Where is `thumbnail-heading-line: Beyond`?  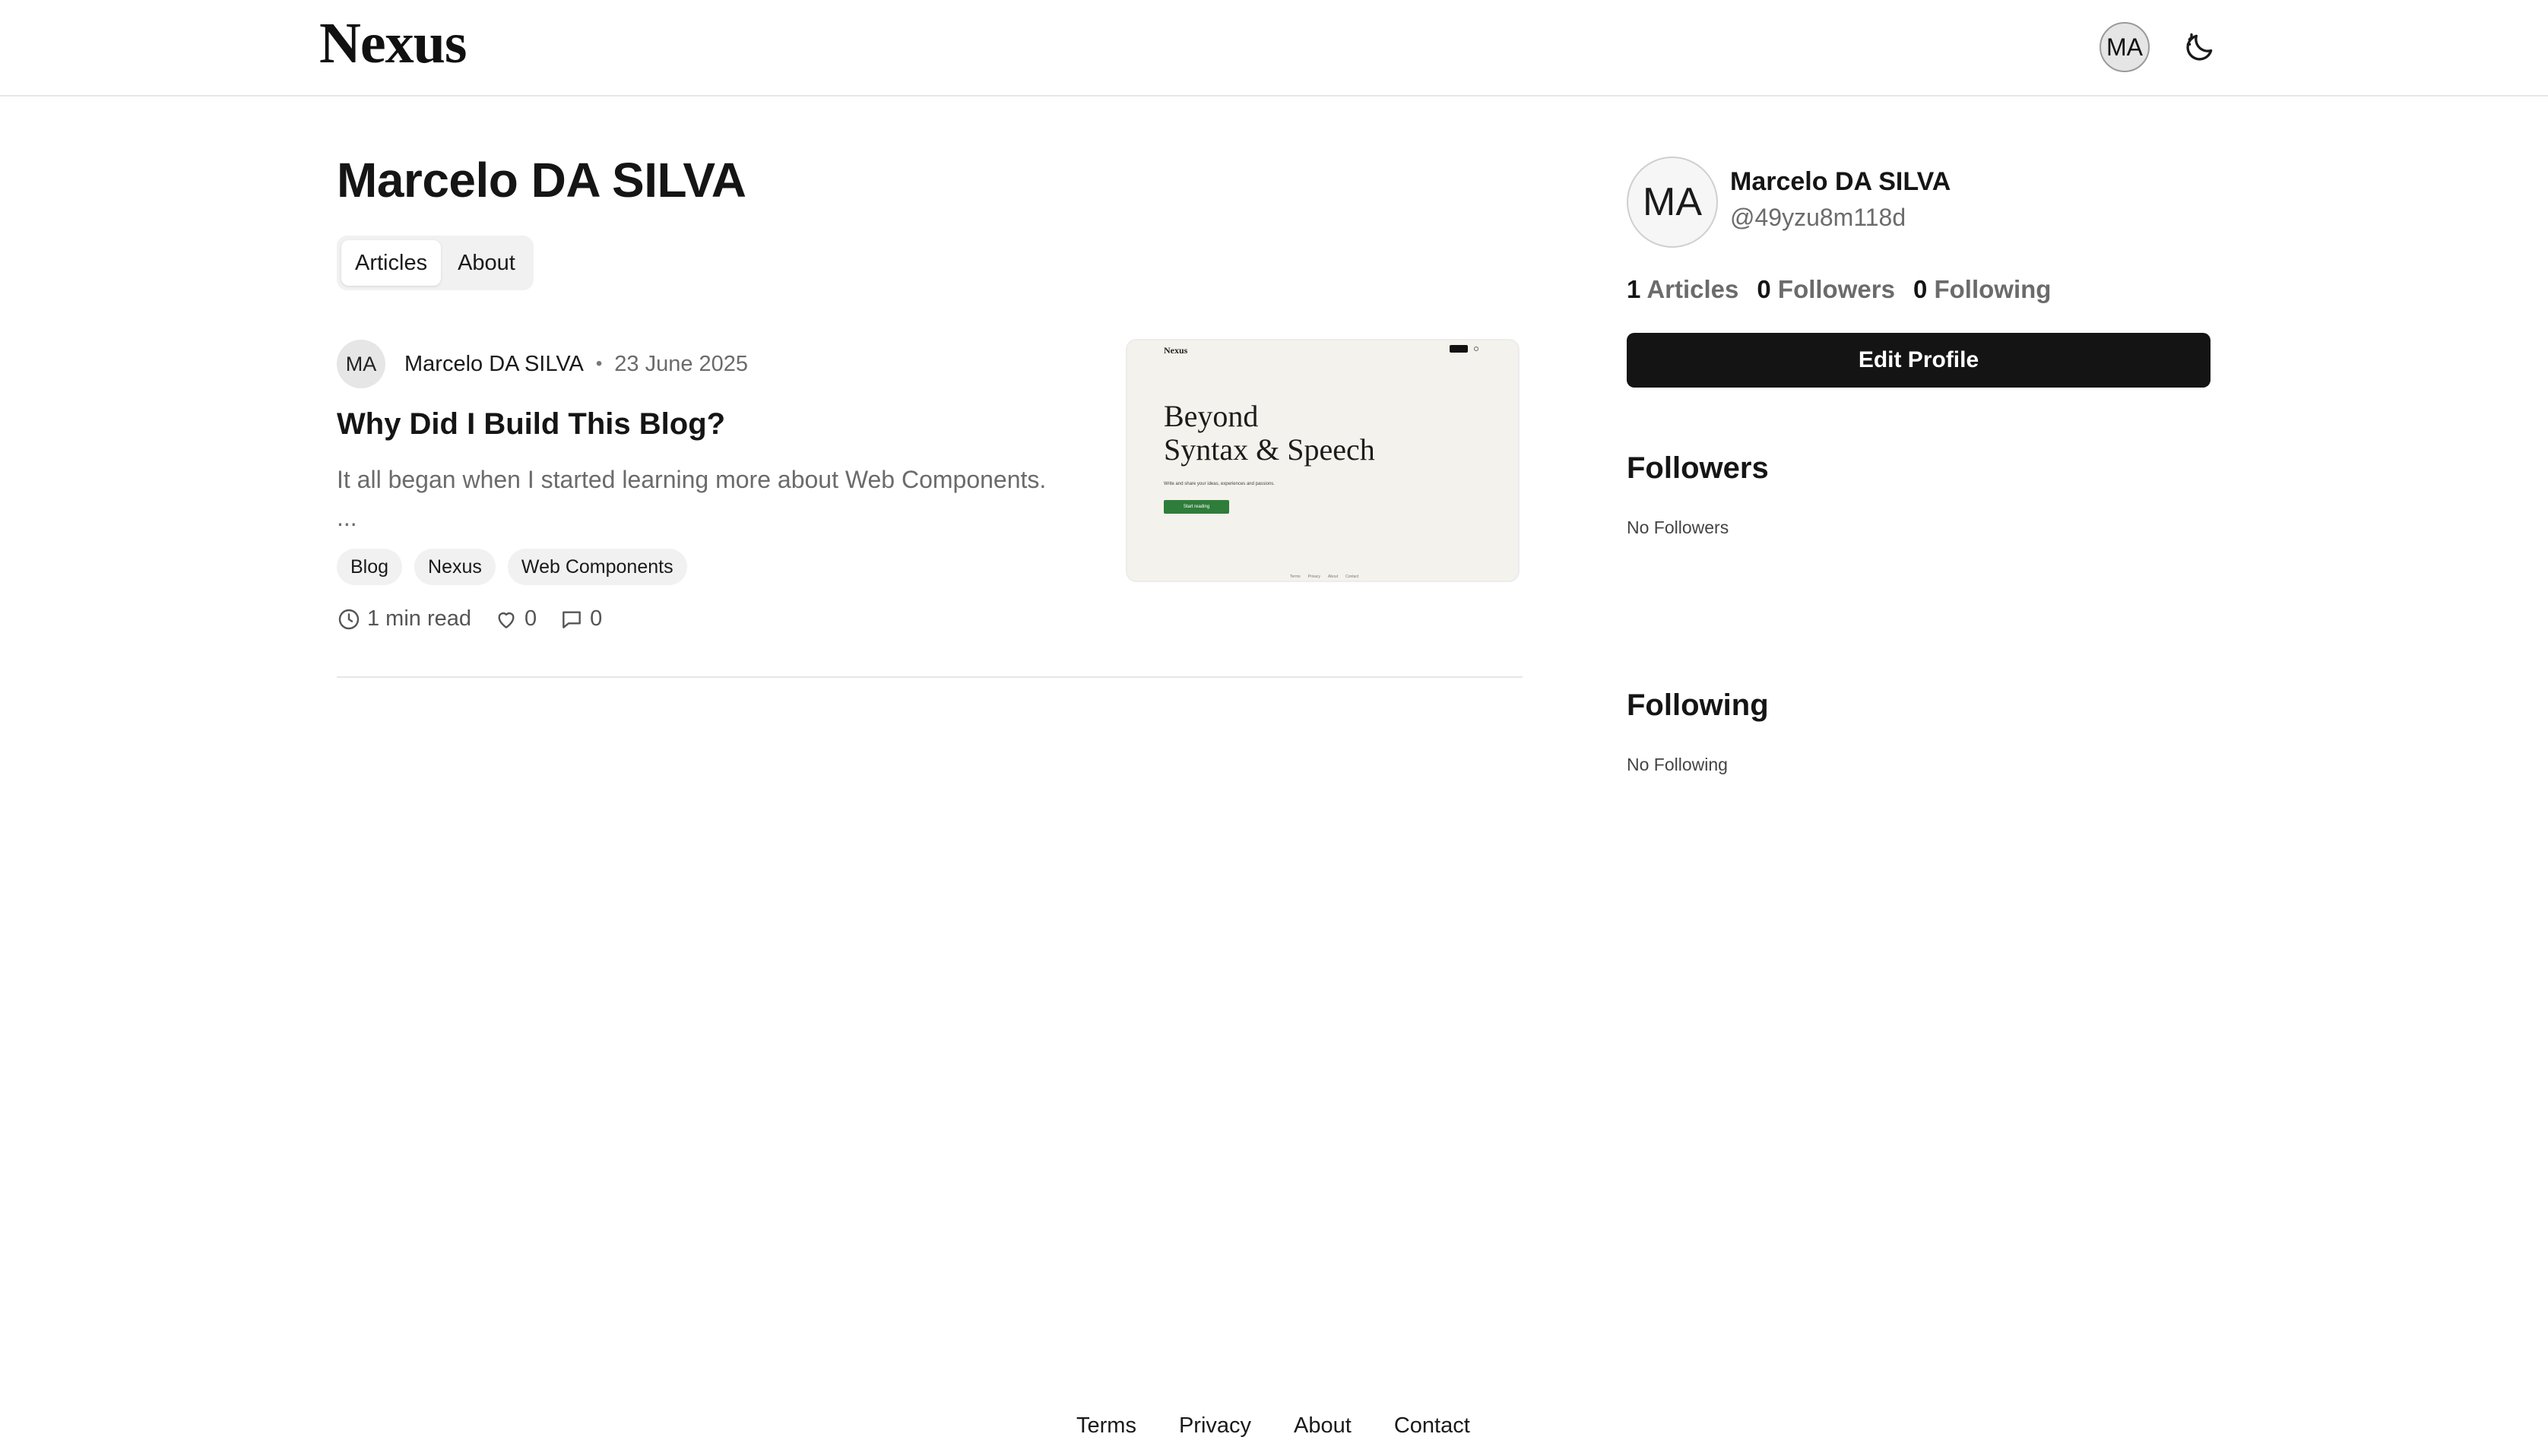
thumbnail-heading-line: Beyond is located at coordinates (1211, 416).